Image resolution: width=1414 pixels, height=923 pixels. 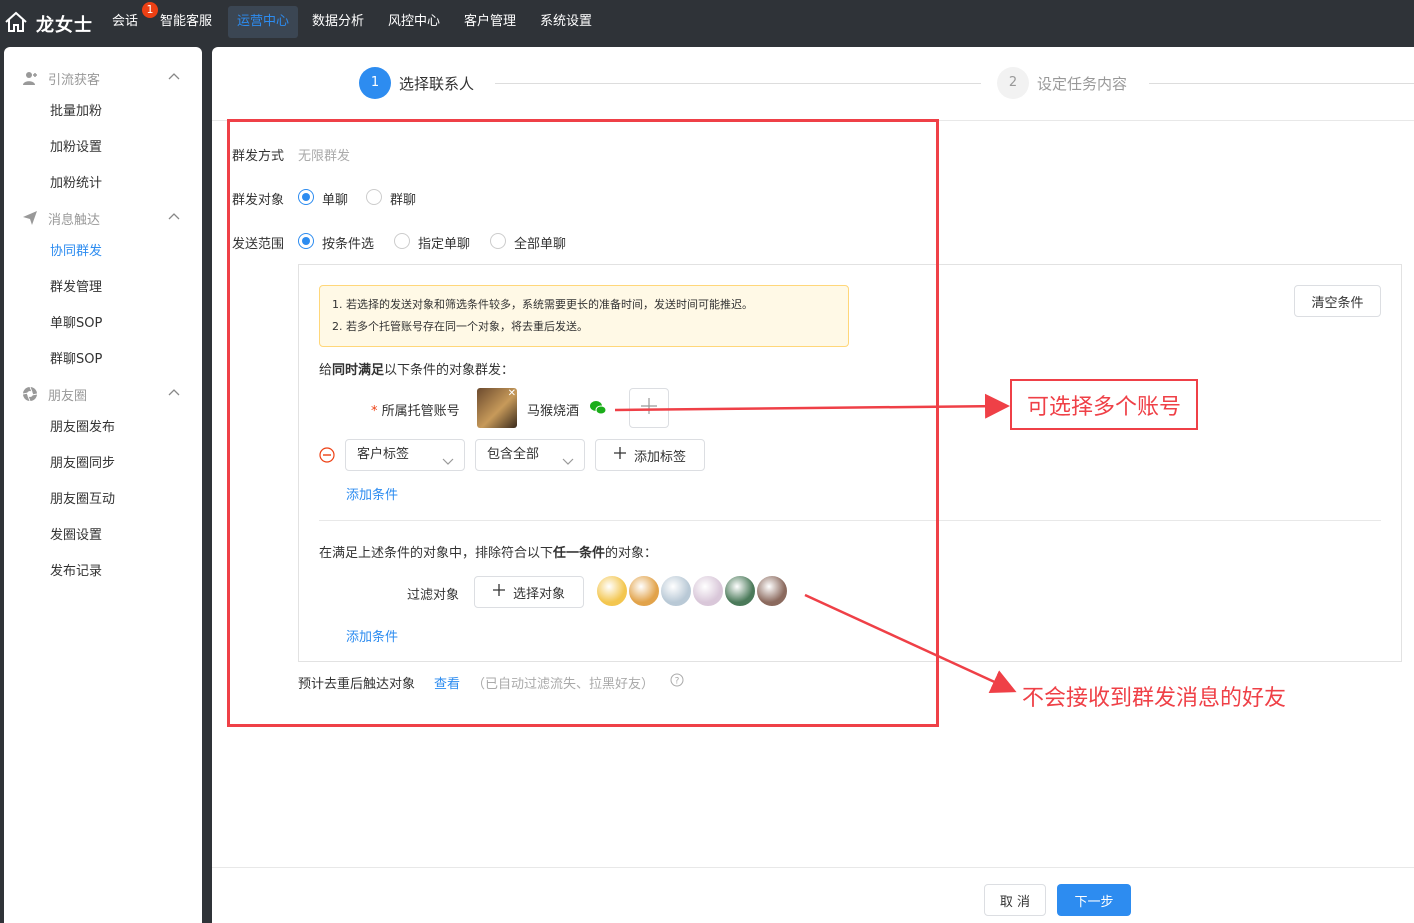 I want to click on nav-label: 会话, so click(x=125, y=21).